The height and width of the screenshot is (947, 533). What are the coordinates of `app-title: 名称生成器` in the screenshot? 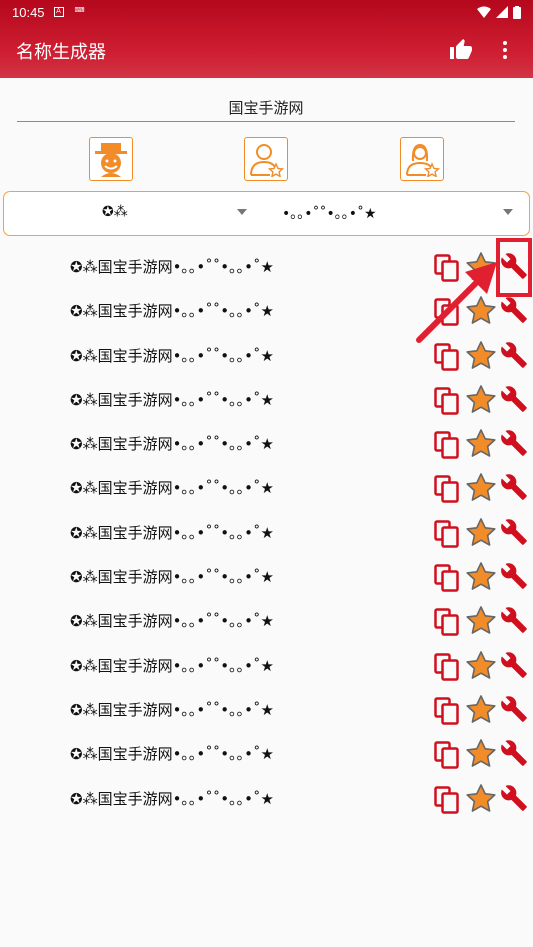 It's located at (61, 52).